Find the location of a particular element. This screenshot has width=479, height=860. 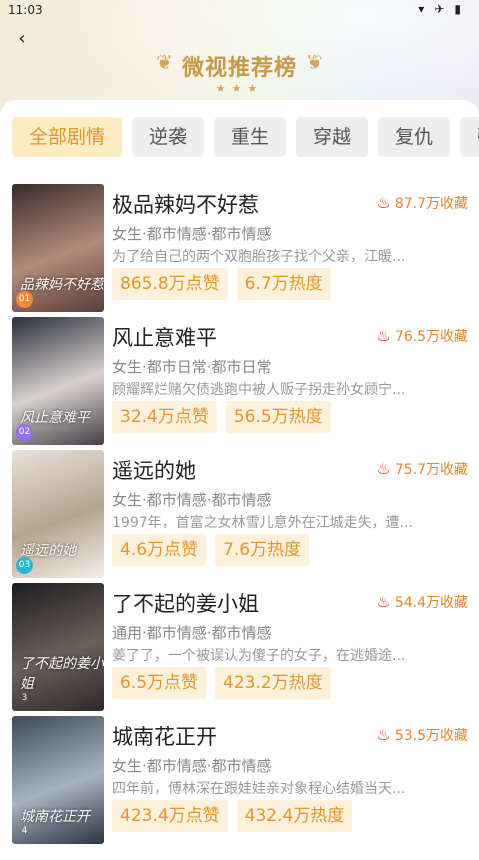

favorites-count: ♨ 76.5万收藏 is located at coordinates (422, 336).